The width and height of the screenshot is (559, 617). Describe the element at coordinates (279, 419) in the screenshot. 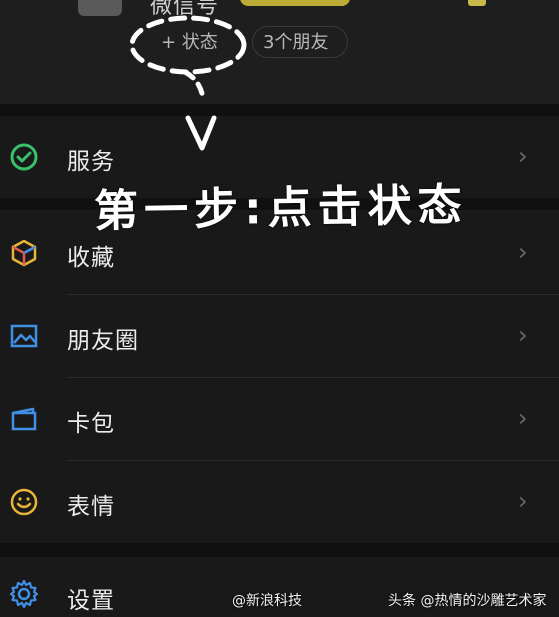

I see `menu-item-card-wallet: 卡包 ›` at that location.